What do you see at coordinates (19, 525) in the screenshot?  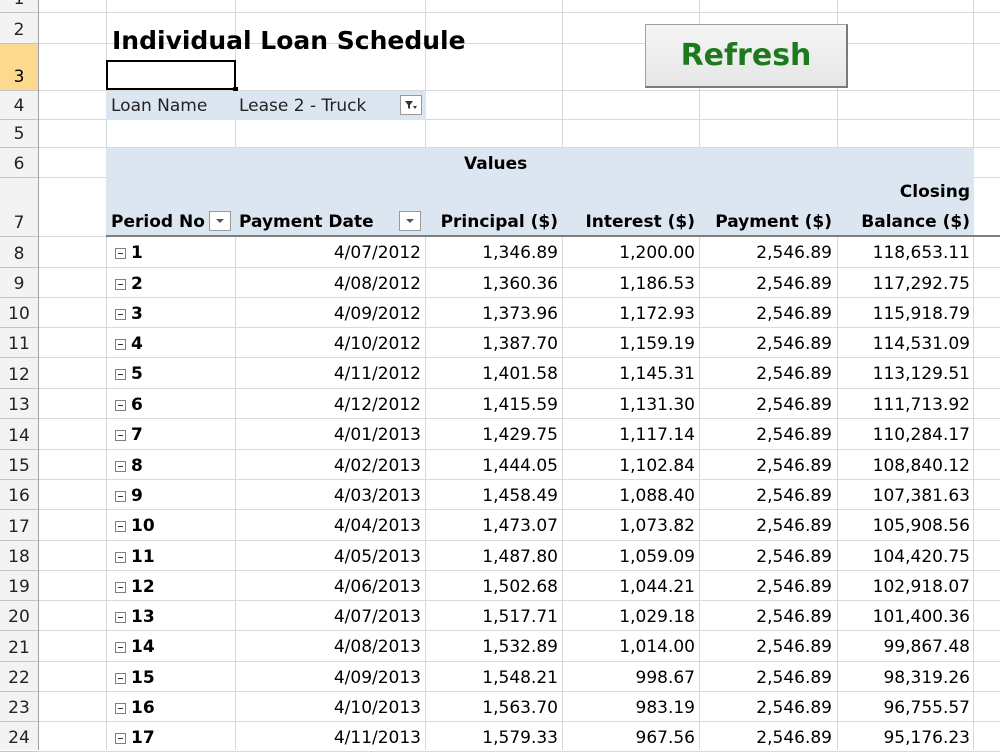 I see `row-header-17: 17` at bounding box center [19, 525].